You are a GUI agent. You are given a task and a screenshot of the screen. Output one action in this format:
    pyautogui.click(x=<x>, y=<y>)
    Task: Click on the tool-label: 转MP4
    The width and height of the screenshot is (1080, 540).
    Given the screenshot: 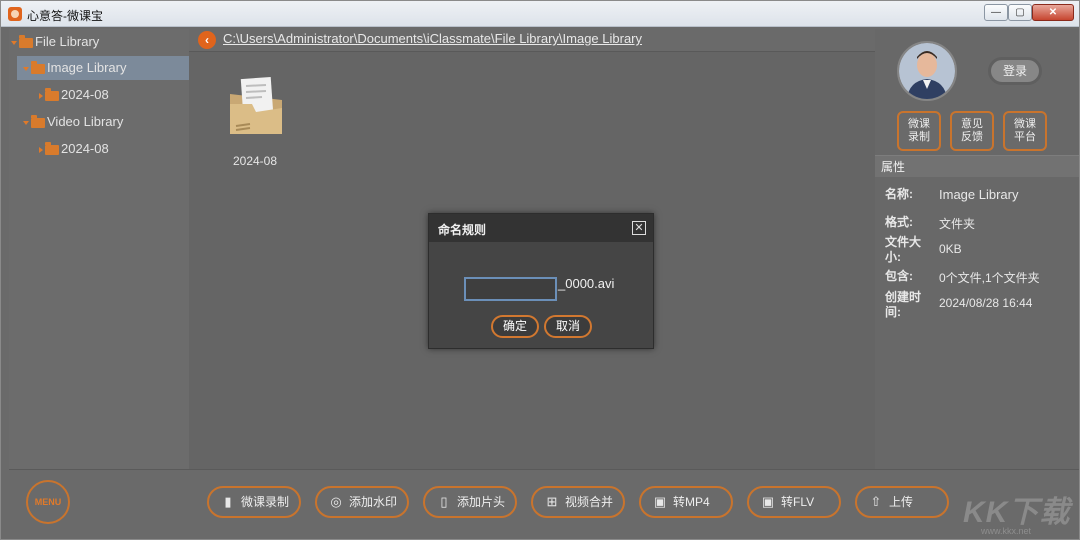 What is the action you would take?
    pyautogui.click(x=691, y=502)
    